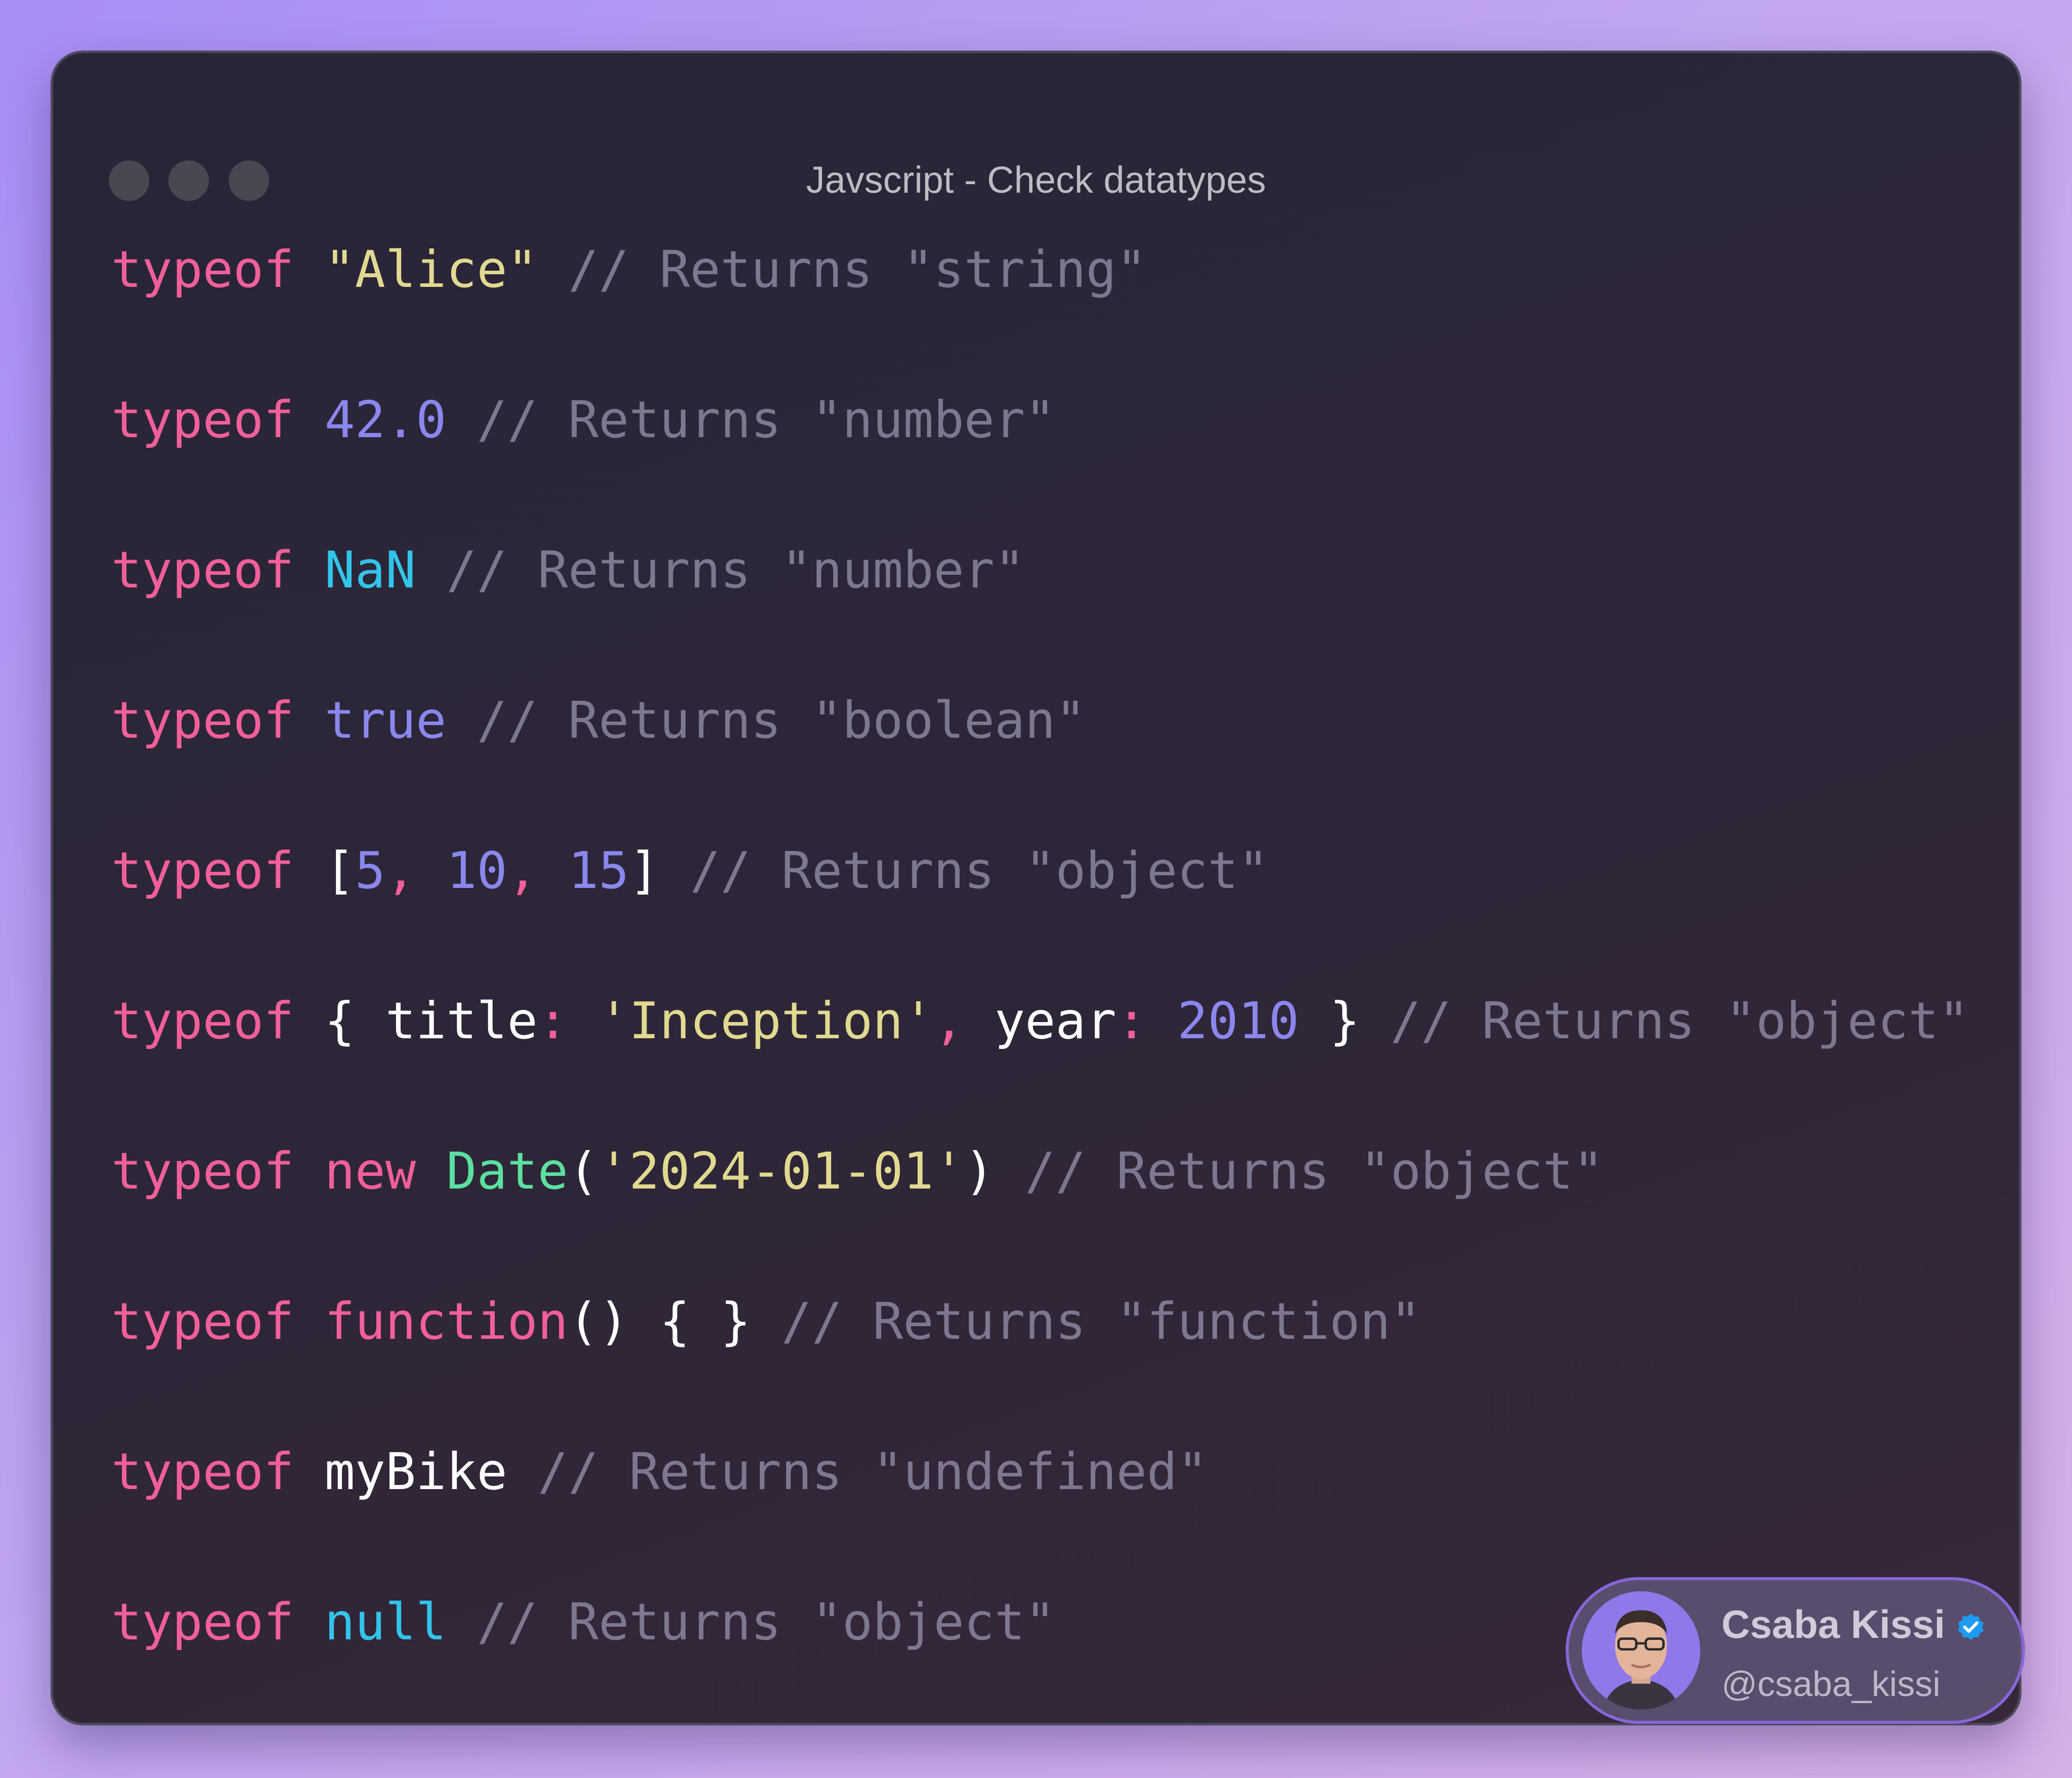 The image size is (2072, 1778). I want to click on code-token-number: 15, so click(598, 870).